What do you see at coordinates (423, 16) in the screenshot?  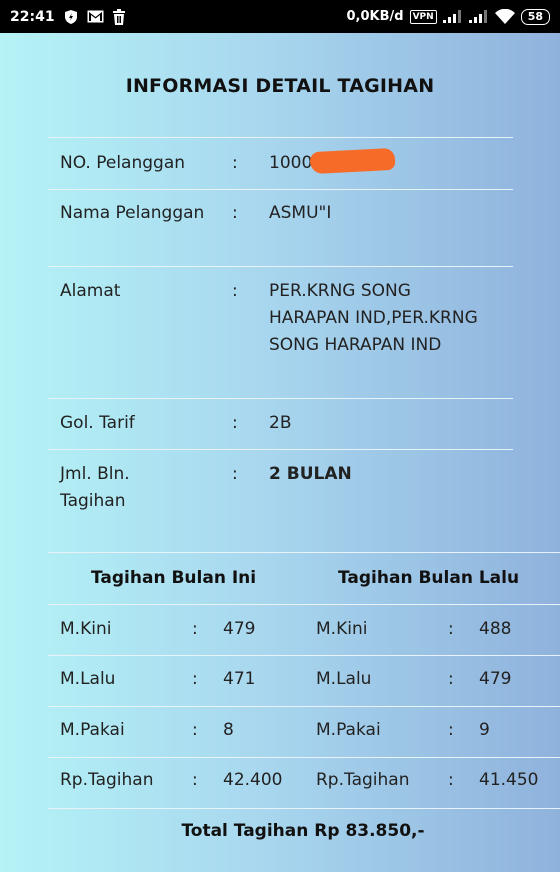 I see `vpn-badge: VPN` at bounding box center [423, 16].